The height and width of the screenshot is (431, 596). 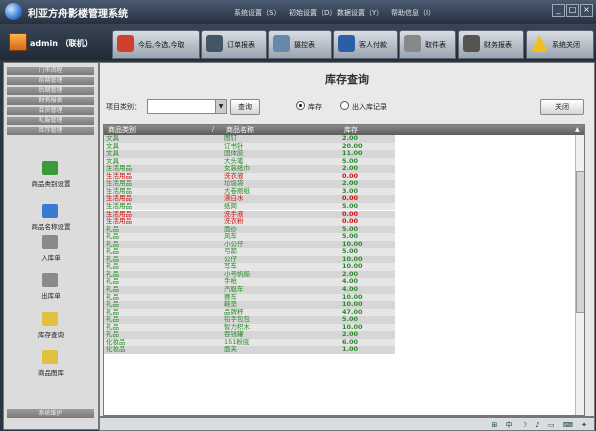 What do you see at coordinates (241, 45) in the screenshot?
I see `toolbar-order-report-label: 订单报表` at bounding box center [241, 45].